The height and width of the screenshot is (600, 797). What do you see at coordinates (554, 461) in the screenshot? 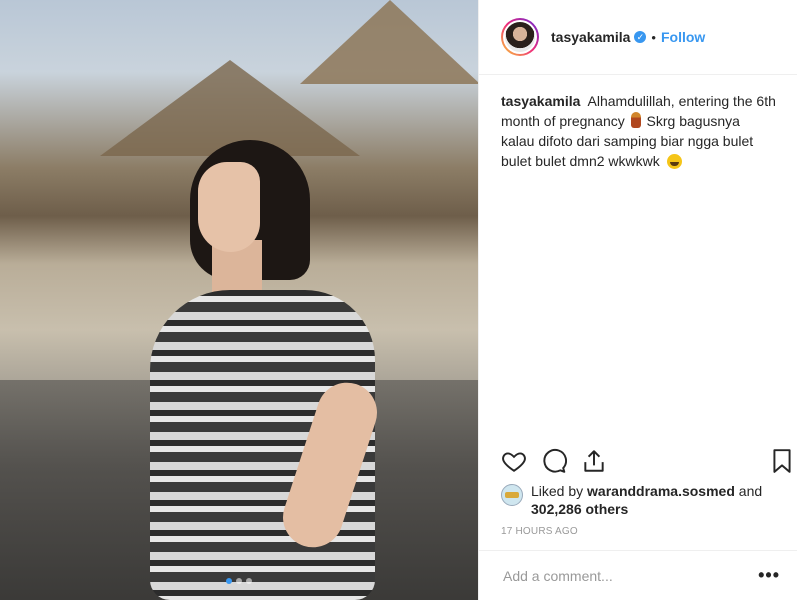
I see `comment-icon` at bounding box center [554, 461].